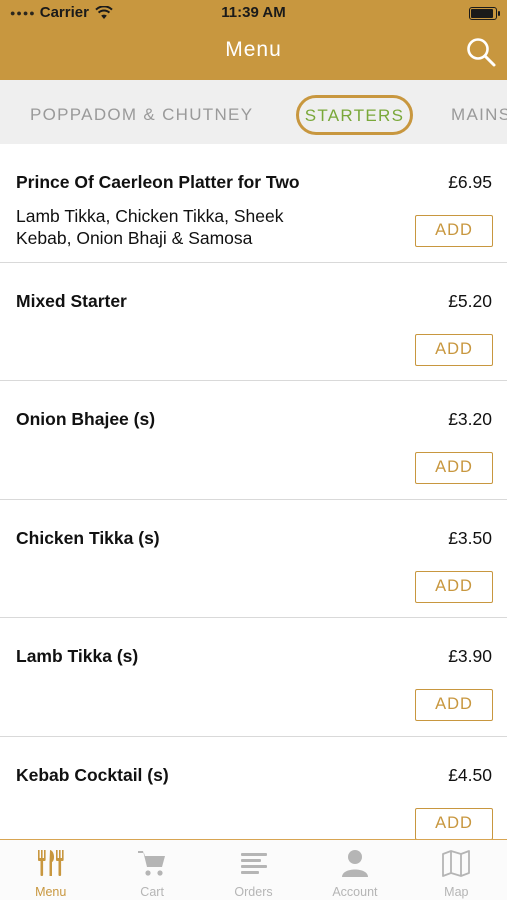  What do you see at coordinates (253, 440) in the screenshot?
I see `menu-item: Onion Bhajee (s) £3.20 ADD` at bounding box center [253, 440].